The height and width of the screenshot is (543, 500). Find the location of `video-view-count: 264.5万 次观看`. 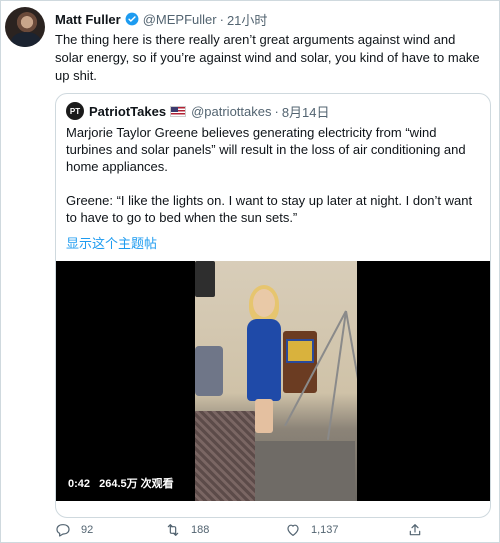

video-view-count: 264.5万 次观看 is located at coordinates (136, 484).